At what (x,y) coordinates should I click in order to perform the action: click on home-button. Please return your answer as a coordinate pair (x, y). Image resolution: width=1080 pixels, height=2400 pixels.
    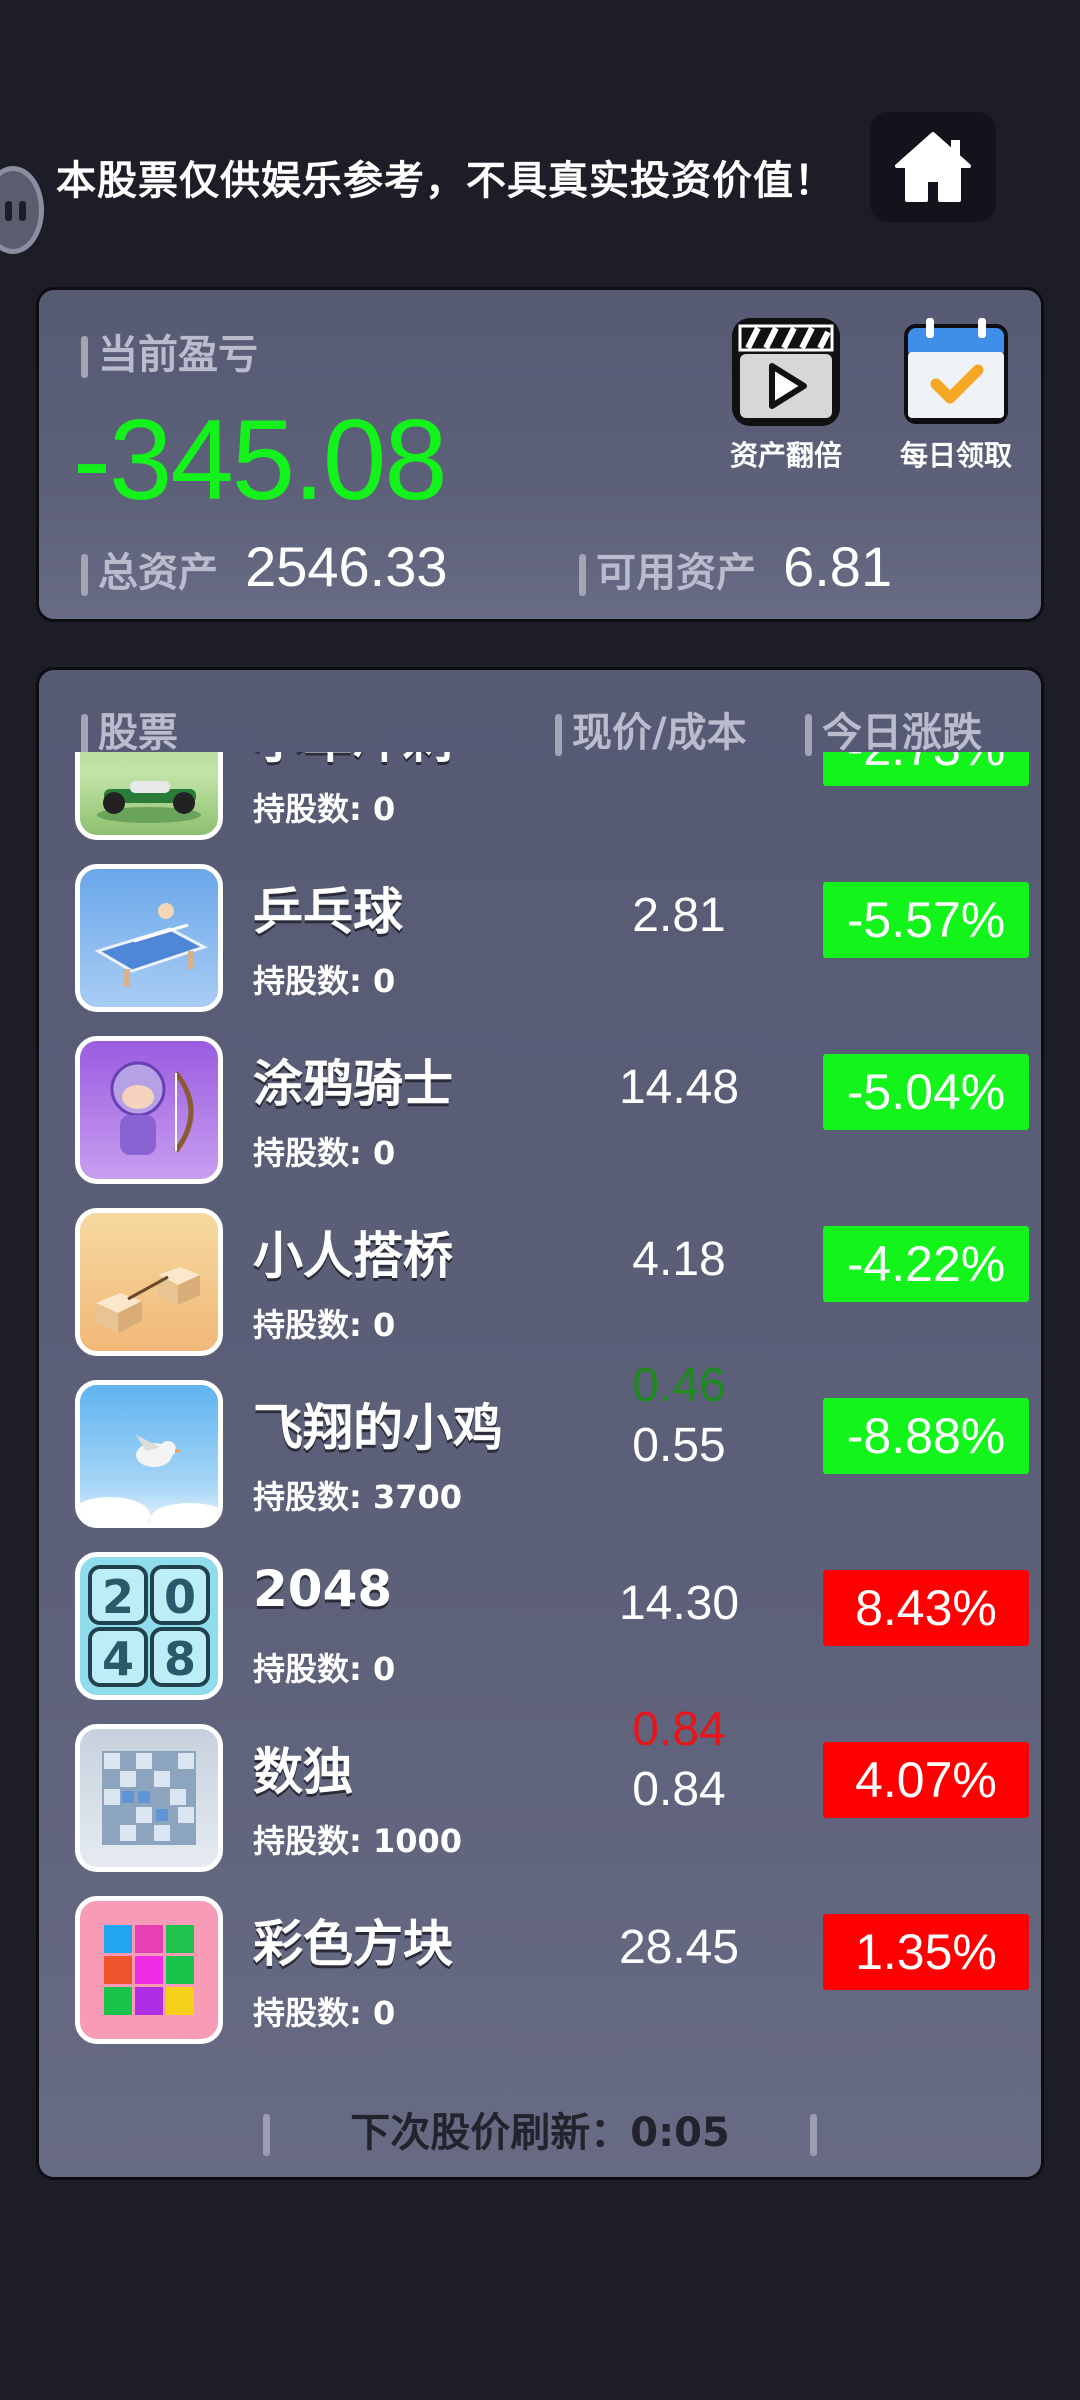
    Looking at the image, I should click on (933, 167).